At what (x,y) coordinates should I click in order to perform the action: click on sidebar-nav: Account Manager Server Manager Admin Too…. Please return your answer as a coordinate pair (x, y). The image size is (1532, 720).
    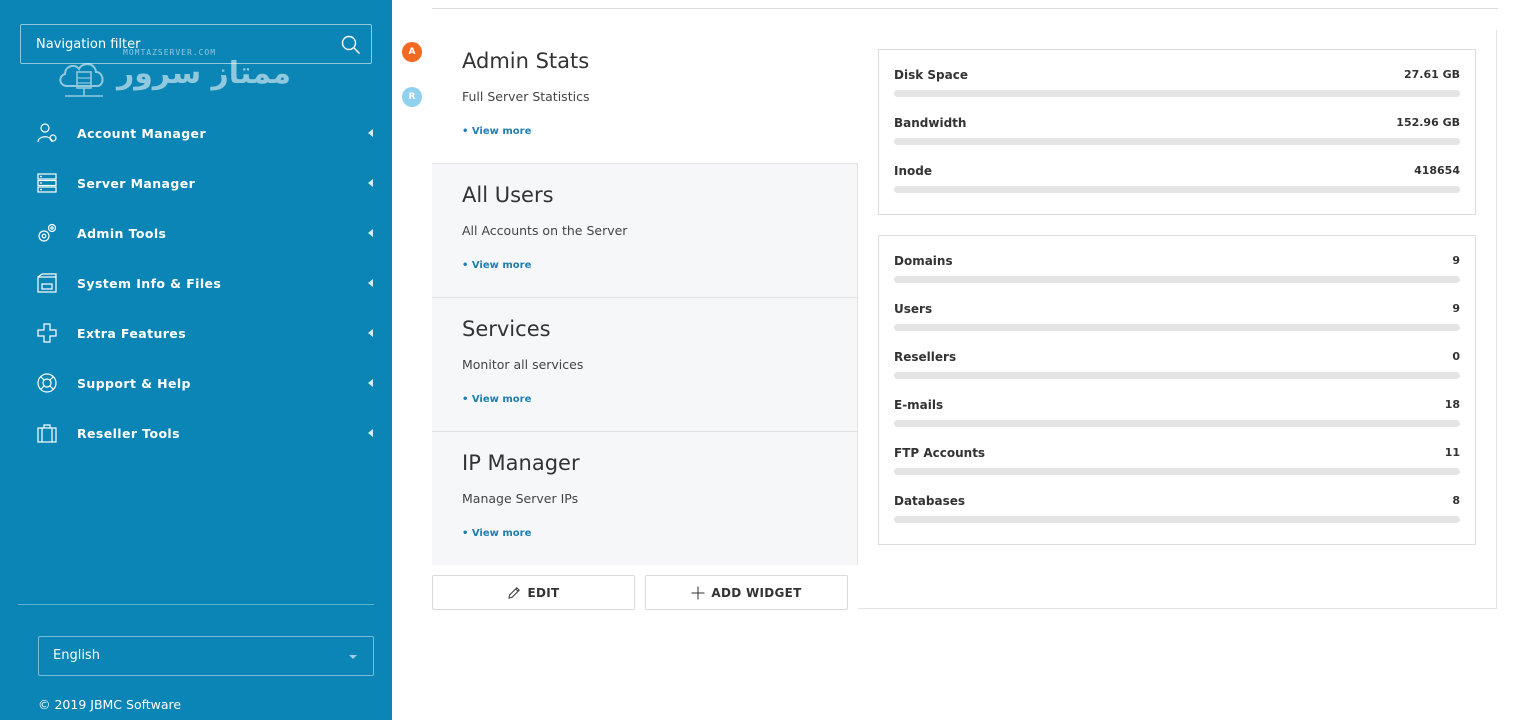
    Looking at the image, I should click on (196, 283).